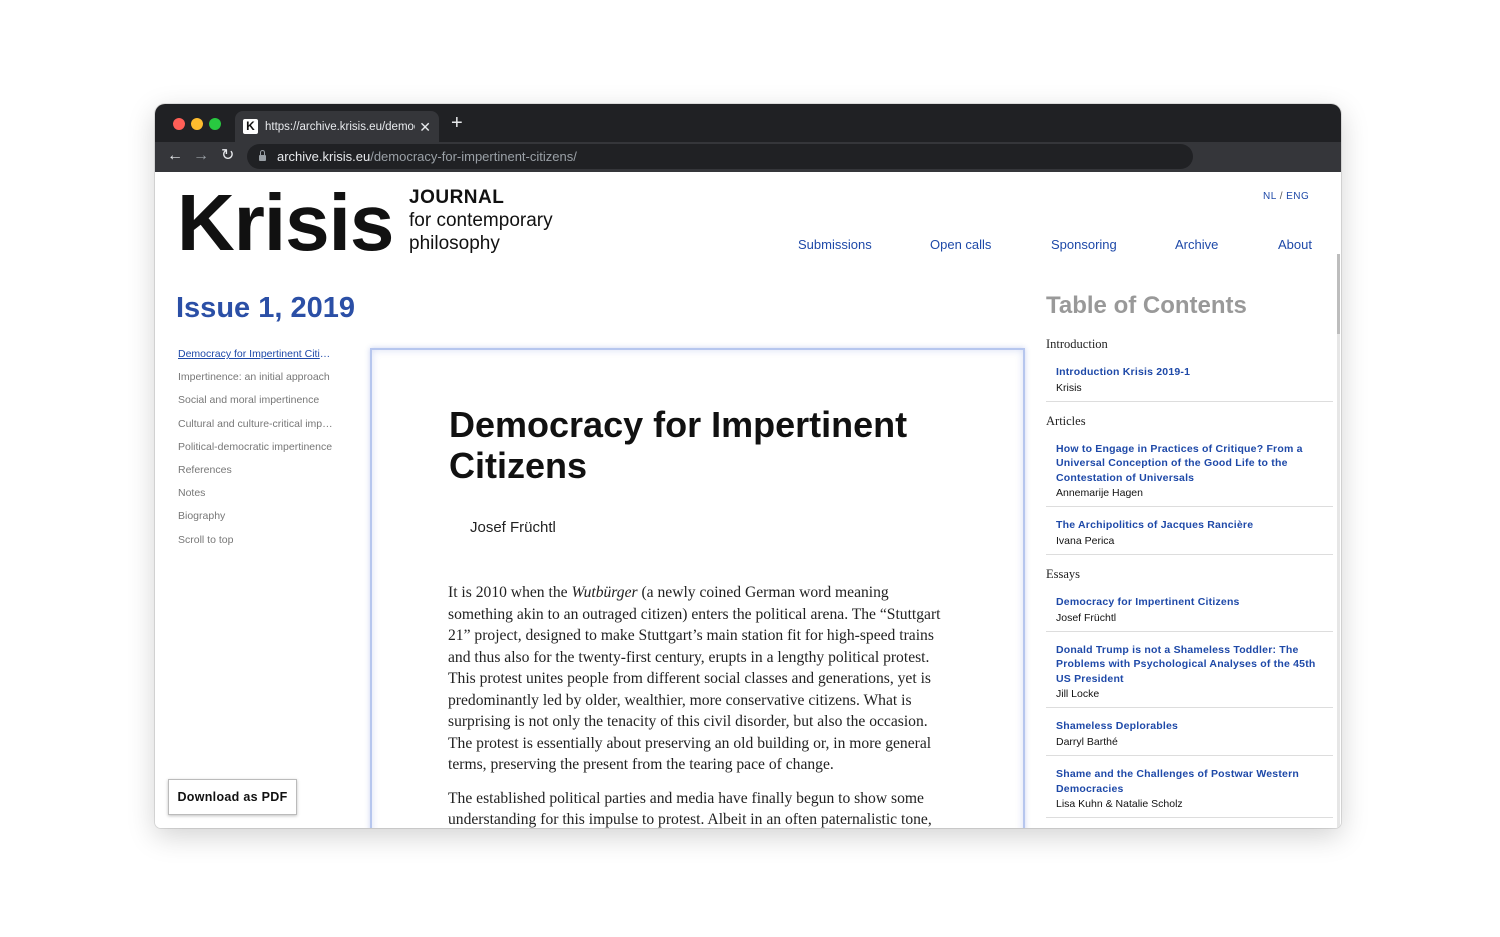 The height and width of the screenshot is (937, 1500). I want to click on section-link-political-democratic: Political-democratic impertinence, so click(255, 452).